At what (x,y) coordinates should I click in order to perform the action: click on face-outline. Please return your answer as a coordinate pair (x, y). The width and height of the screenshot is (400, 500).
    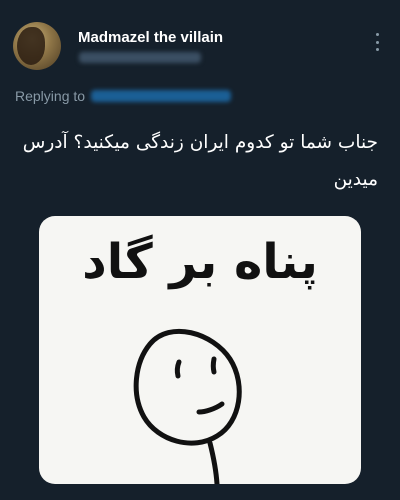
    Looking at the image, I should click on (187, 387).